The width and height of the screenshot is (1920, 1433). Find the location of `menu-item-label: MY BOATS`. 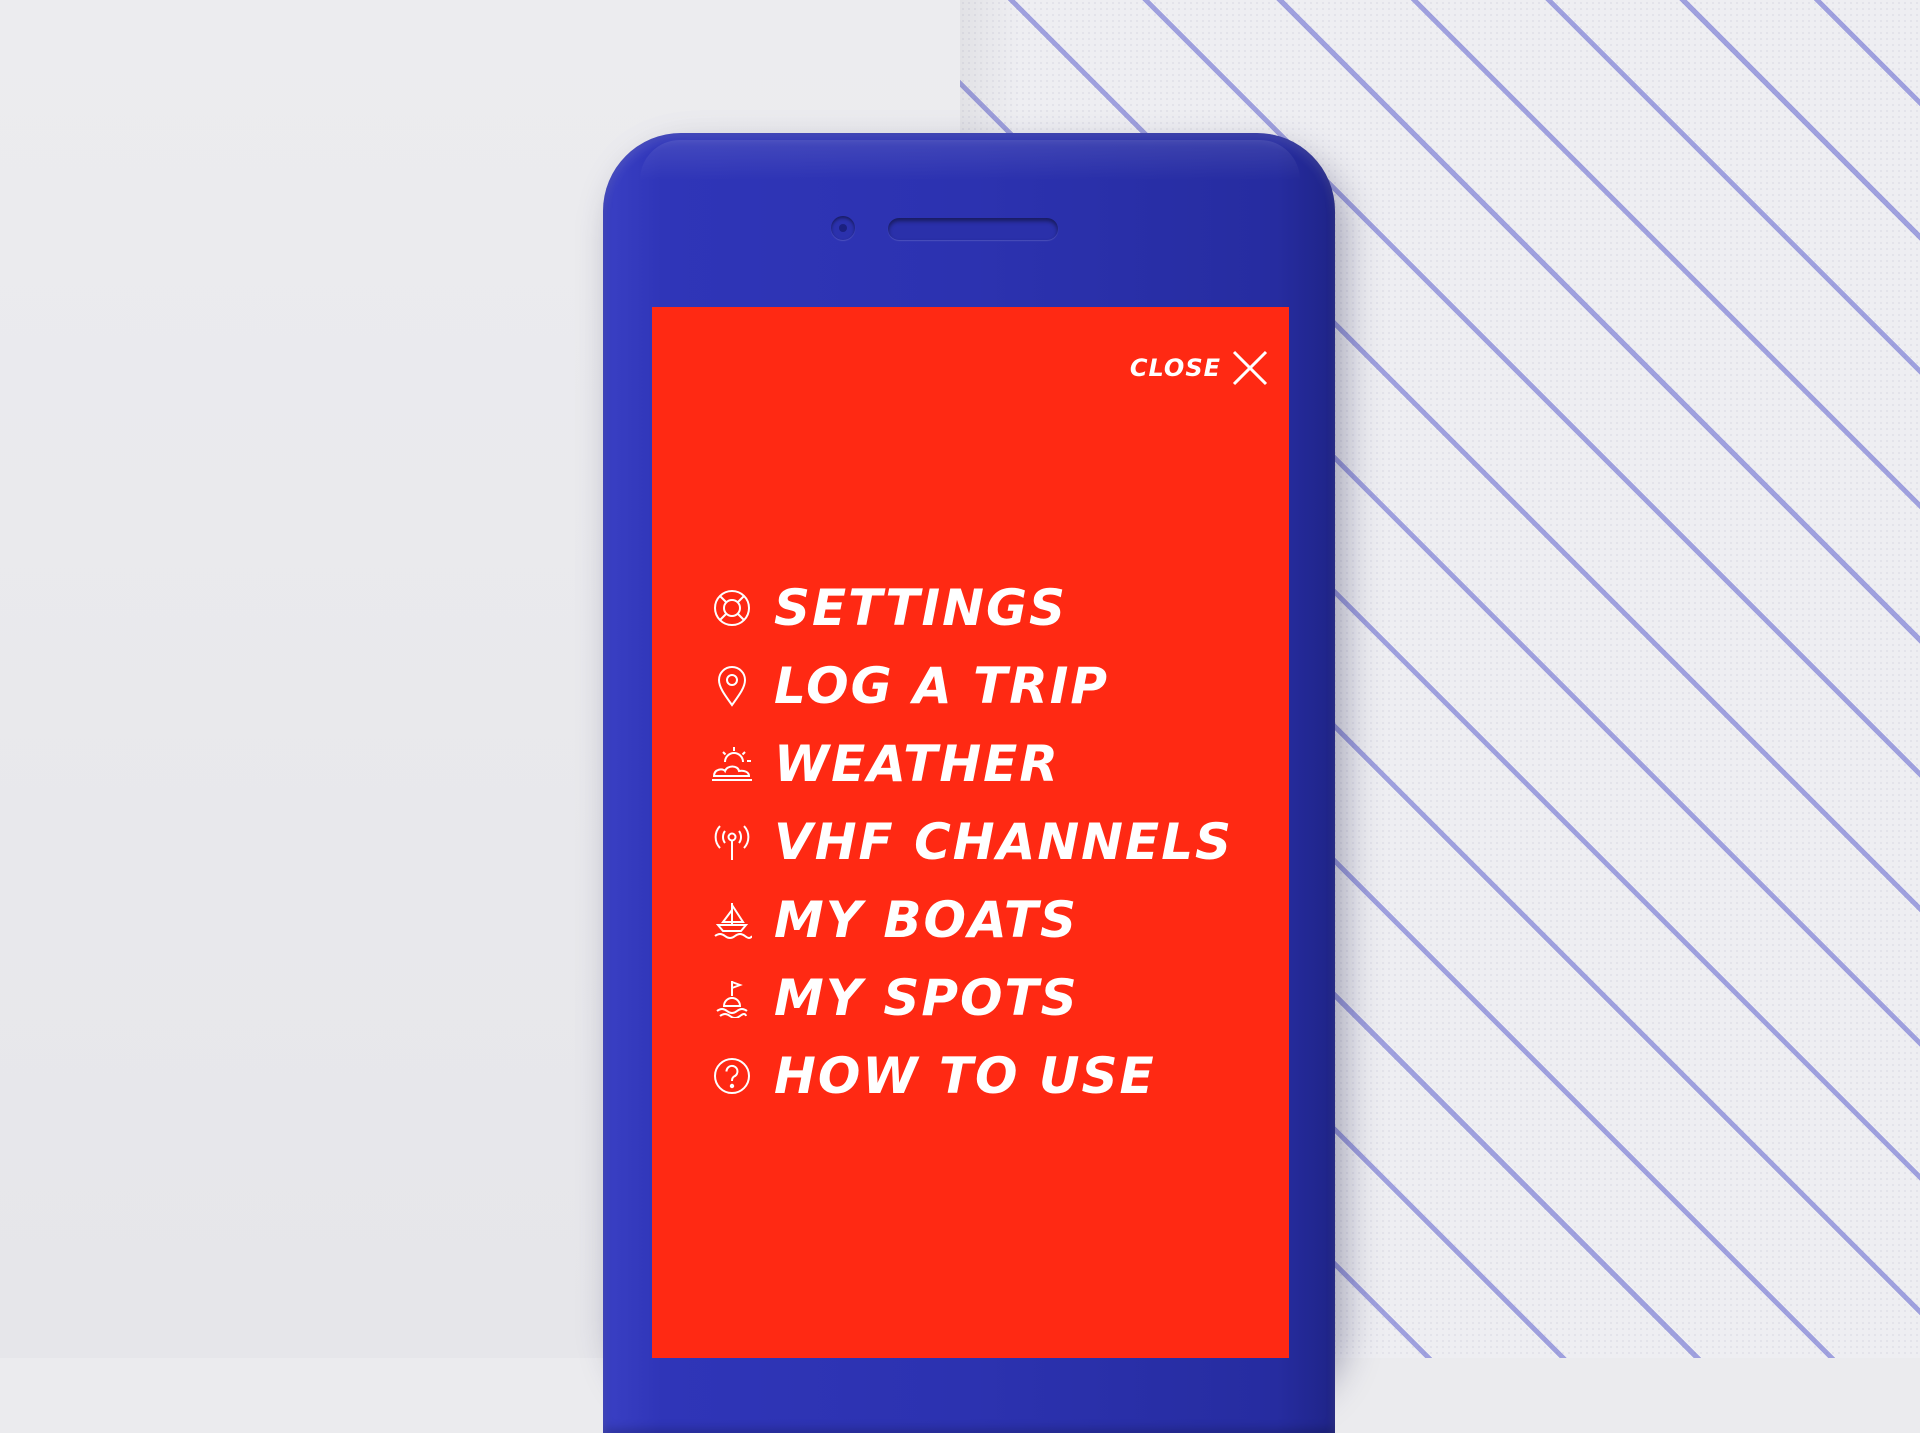

menu-item-label: MY BOATS is located at coordinates (926, 920).